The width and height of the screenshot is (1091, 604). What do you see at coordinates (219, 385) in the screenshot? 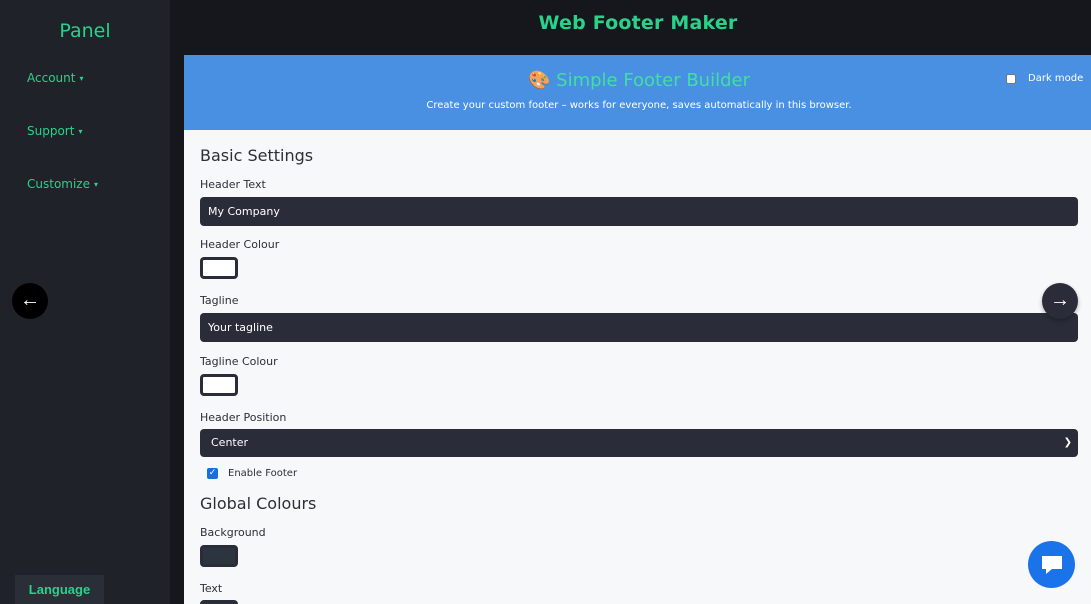
I see `tagline-colour-picker` at bounding box center [219, 385].